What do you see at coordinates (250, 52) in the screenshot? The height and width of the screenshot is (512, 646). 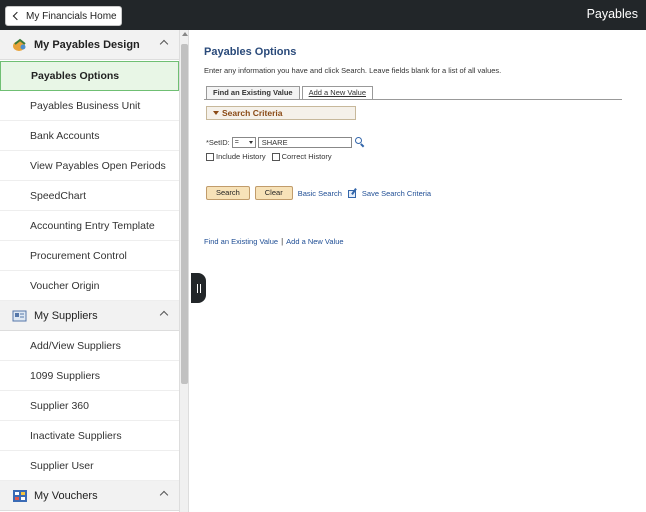 I see `page-title: Payables Options` at bounding box center [250, 52].